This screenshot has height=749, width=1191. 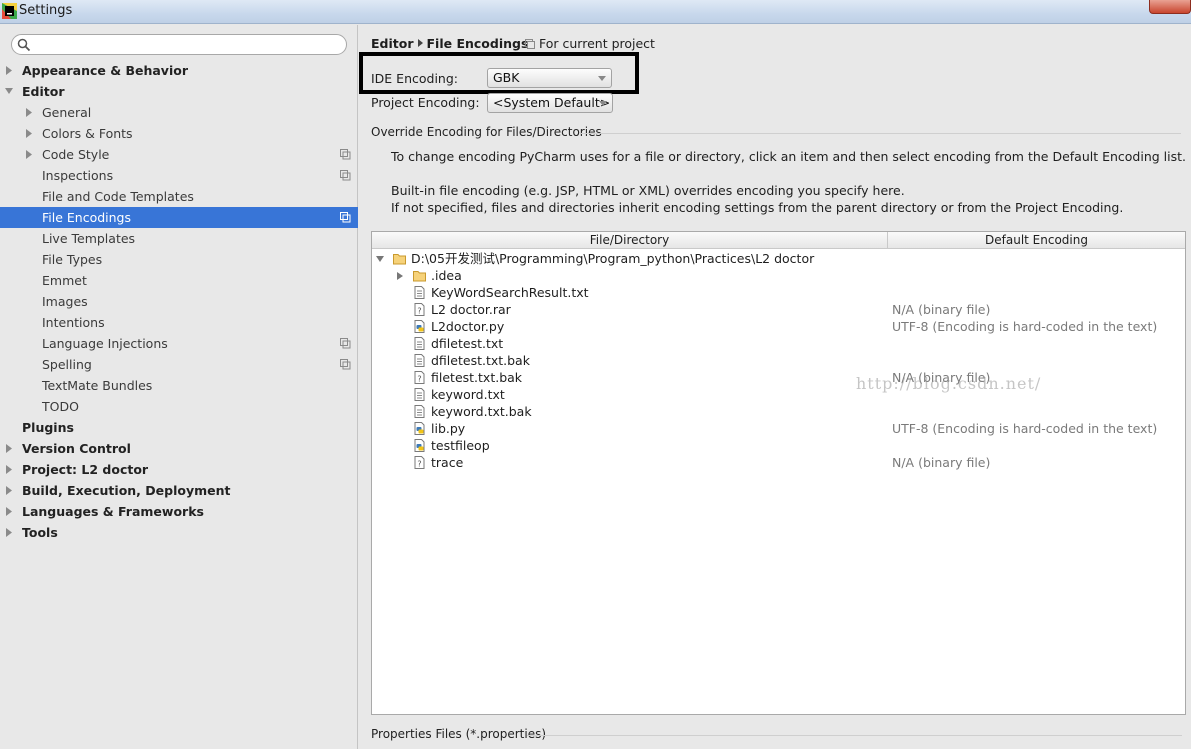 I want to click on sidebar-item-language-injections: Language Injections, so click(x=179, y=343).